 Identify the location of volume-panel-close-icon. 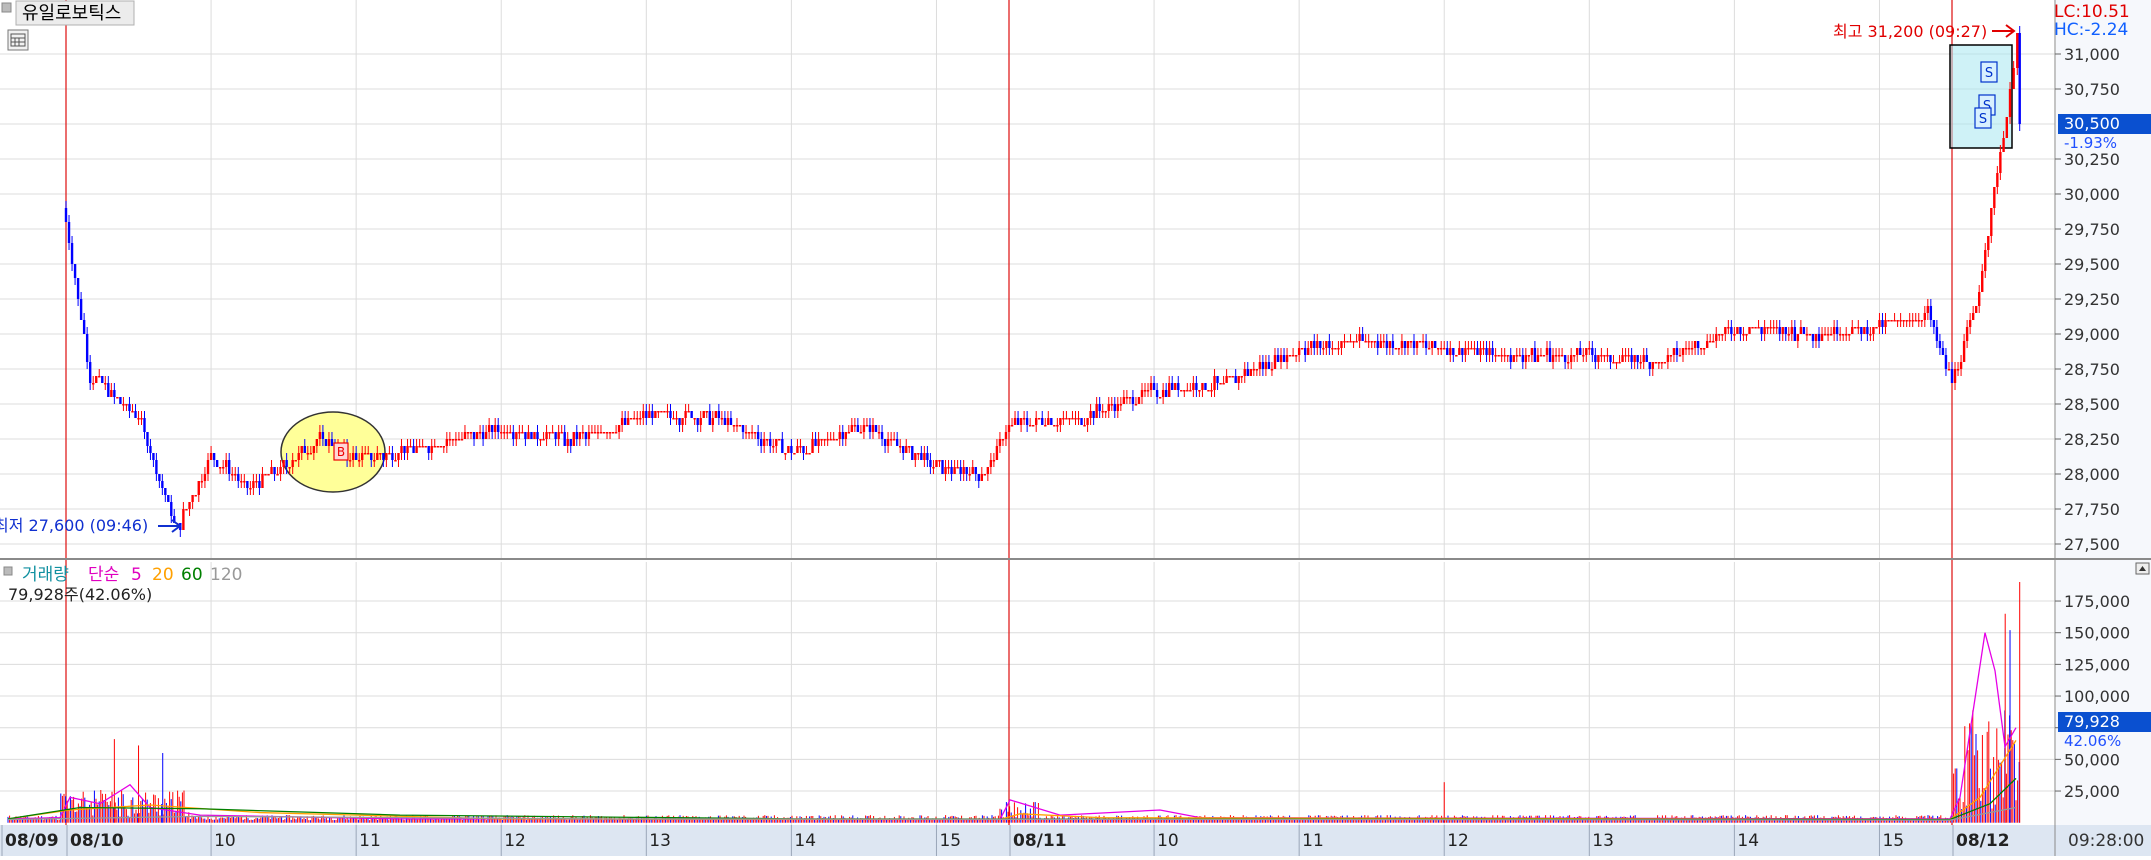
(2142, 568).